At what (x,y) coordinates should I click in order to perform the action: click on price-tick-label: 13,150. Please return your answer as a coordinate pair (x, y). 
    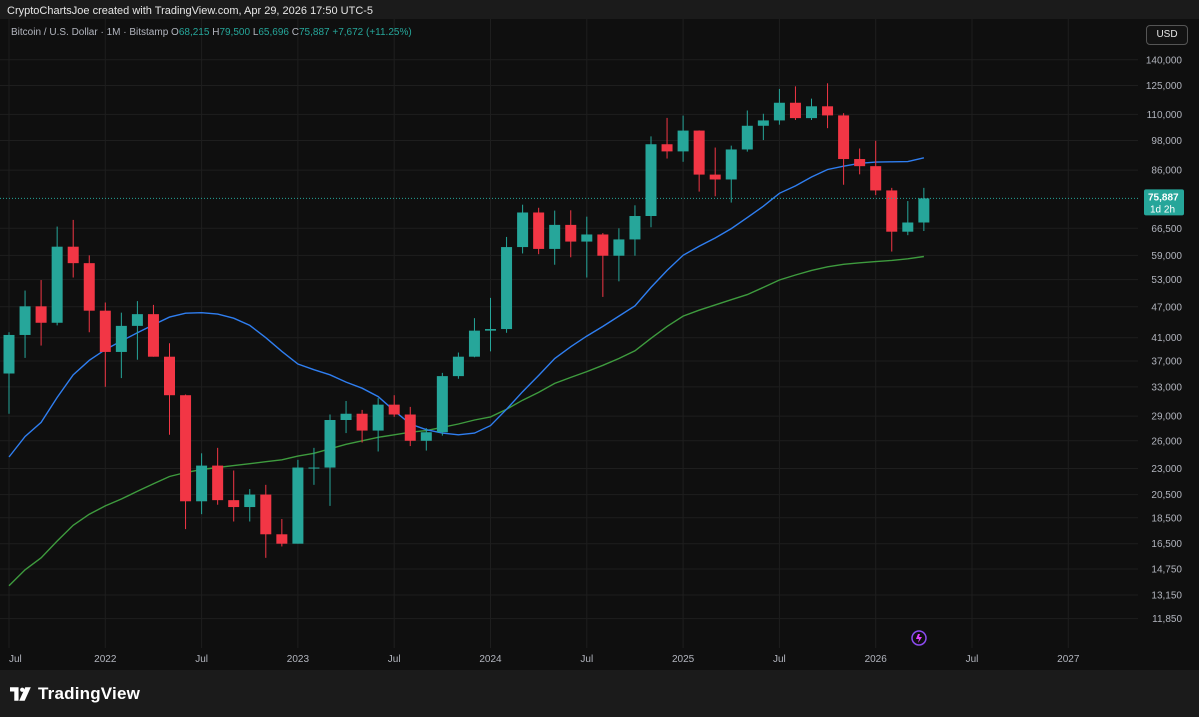
    Looking at the image, I should click on (1166, 596).